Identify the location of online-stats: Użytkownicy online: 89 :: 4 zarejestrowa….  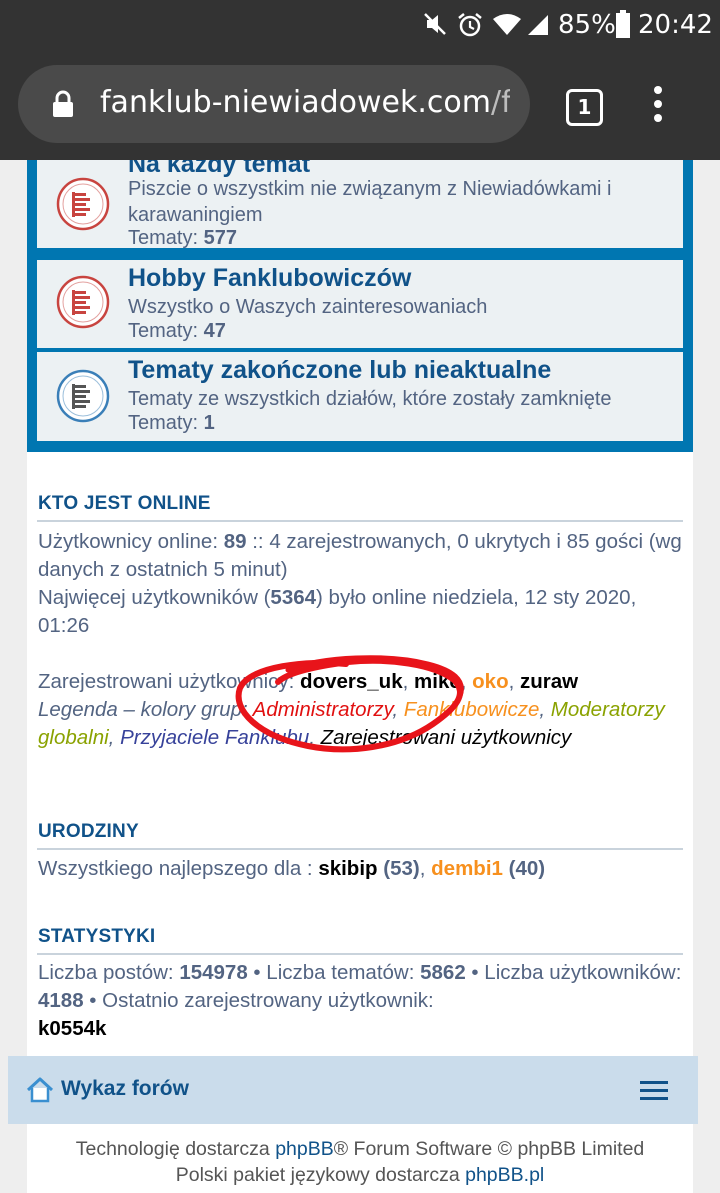
(363, 584).